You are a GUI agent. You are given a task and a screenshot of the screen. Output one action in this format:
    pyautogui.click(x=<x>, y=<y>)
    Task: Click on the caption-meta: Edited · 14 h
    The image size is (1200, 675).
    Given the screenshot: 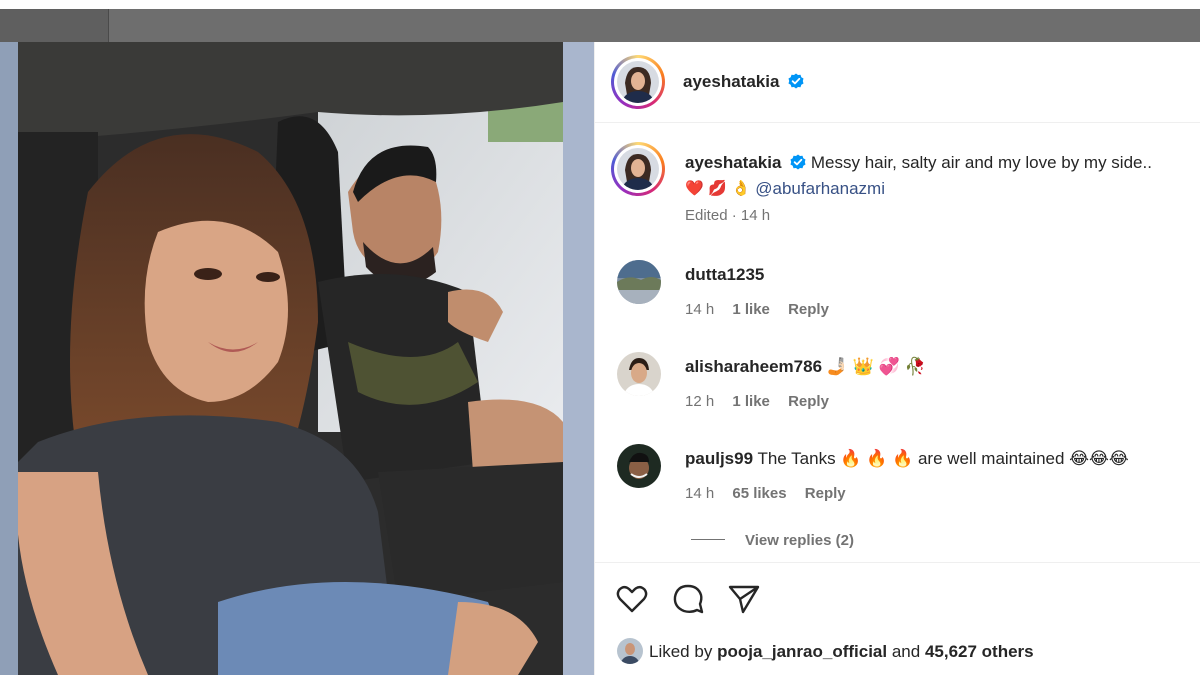 What is the action you would take?
    pyautogui.click(x=728, y=215)
    